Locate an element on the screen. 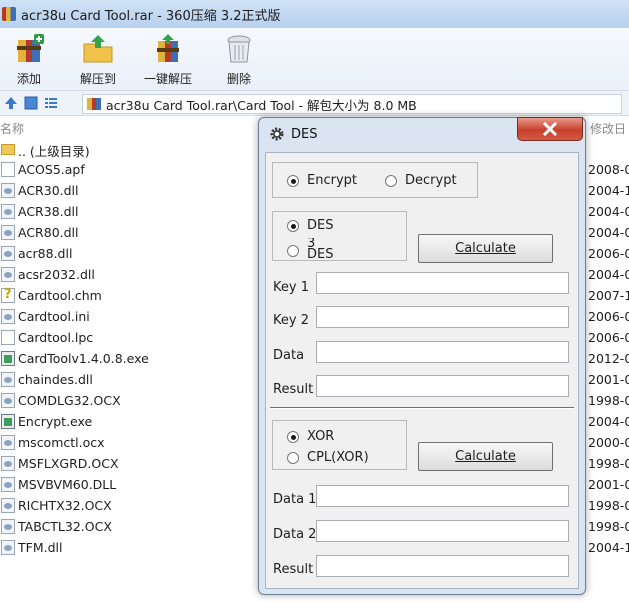 This screenshot has width=629, height=602. file-name: Cardtool.ini is located at coordinates (54, 316).